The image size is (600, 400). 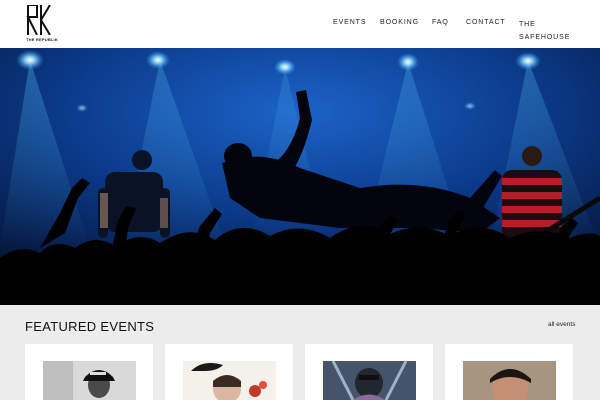 What do you see at coordinates (349, 22) in the screenshot?
I see `nav-events: EVENTS` at bounding box center [349, 22].